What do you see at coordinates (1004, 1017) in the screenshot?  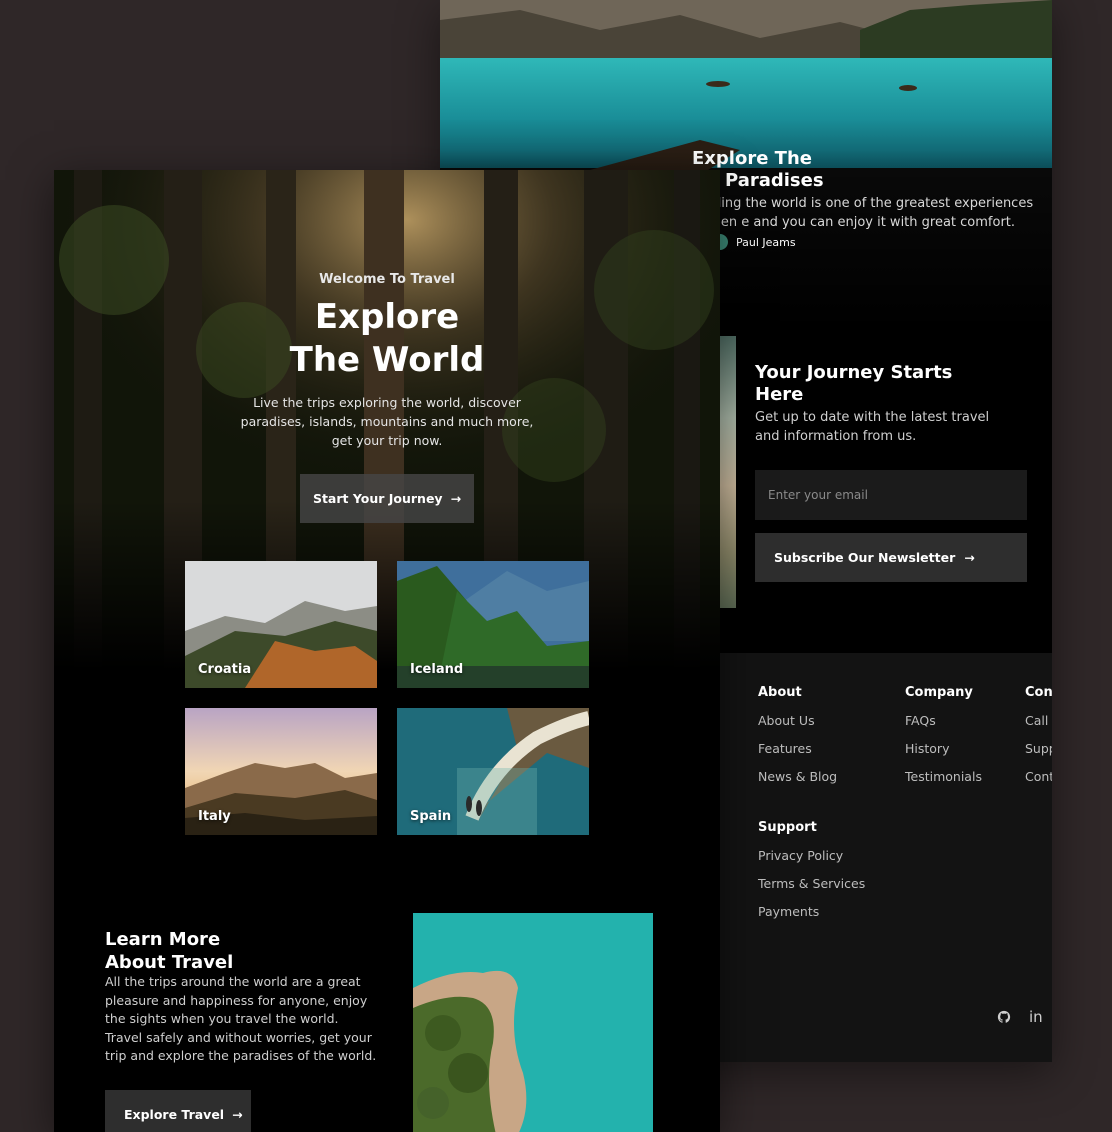 I see `github-icon` at bounding box center [1004, 1017].